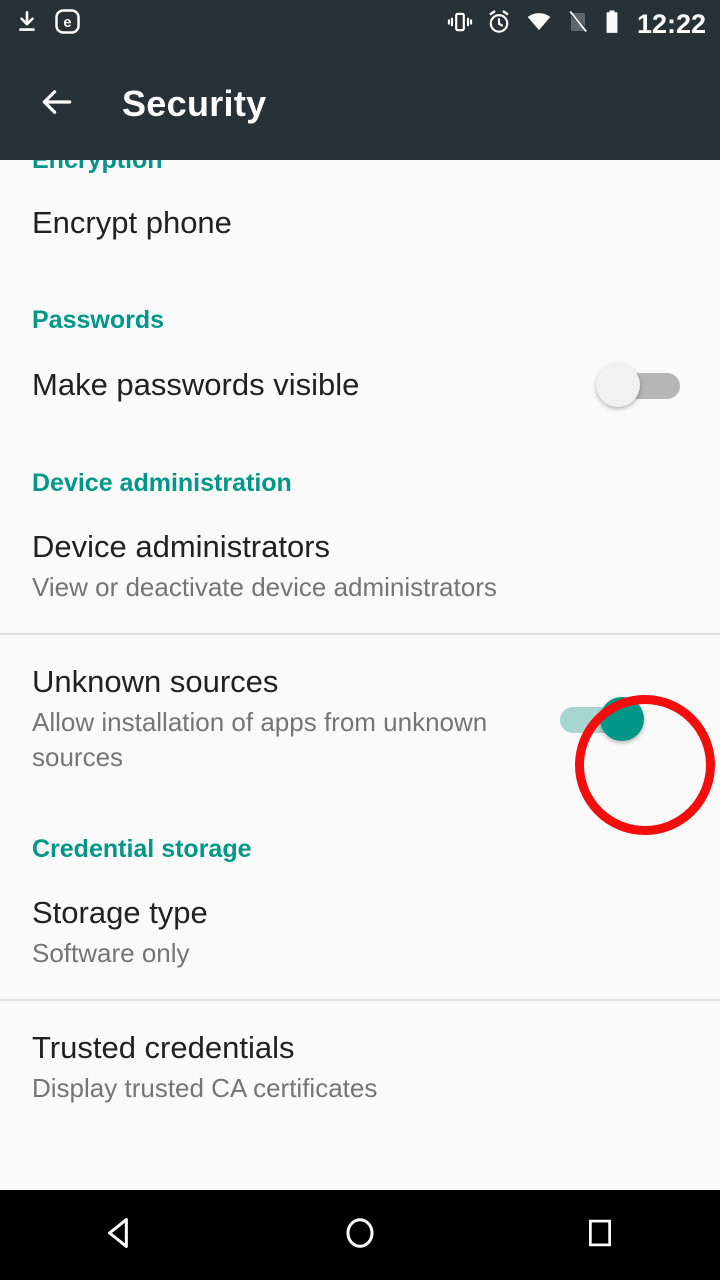 Image resolution: width=720 pixels, height=1280 pixels. I want to click on nav-home-button, so click(360, 1235).